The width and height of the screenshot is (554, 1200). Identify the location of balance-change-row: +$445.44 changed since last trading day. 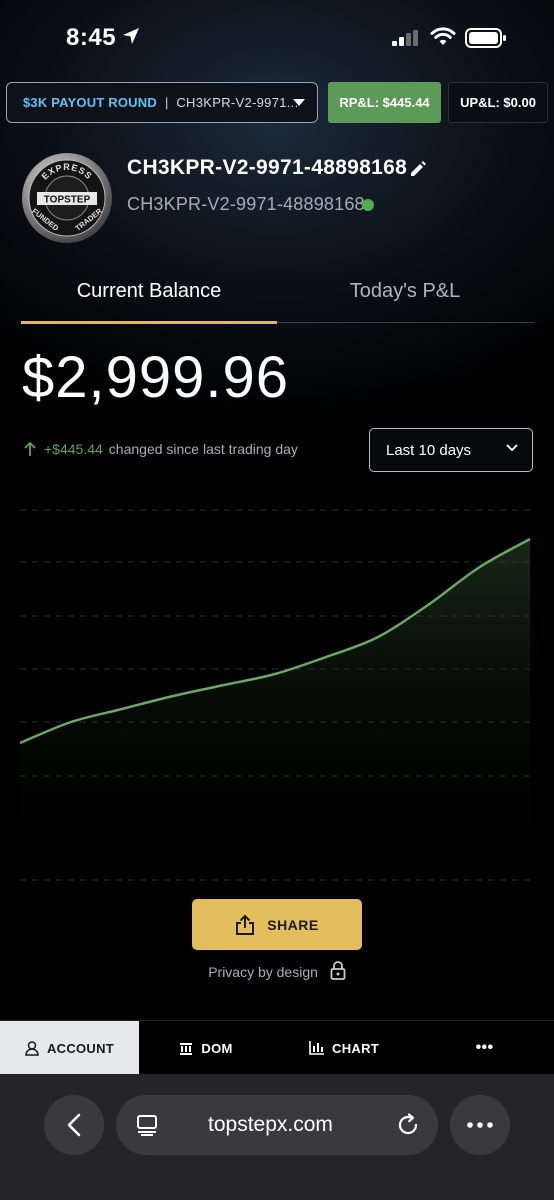
(161, 449).